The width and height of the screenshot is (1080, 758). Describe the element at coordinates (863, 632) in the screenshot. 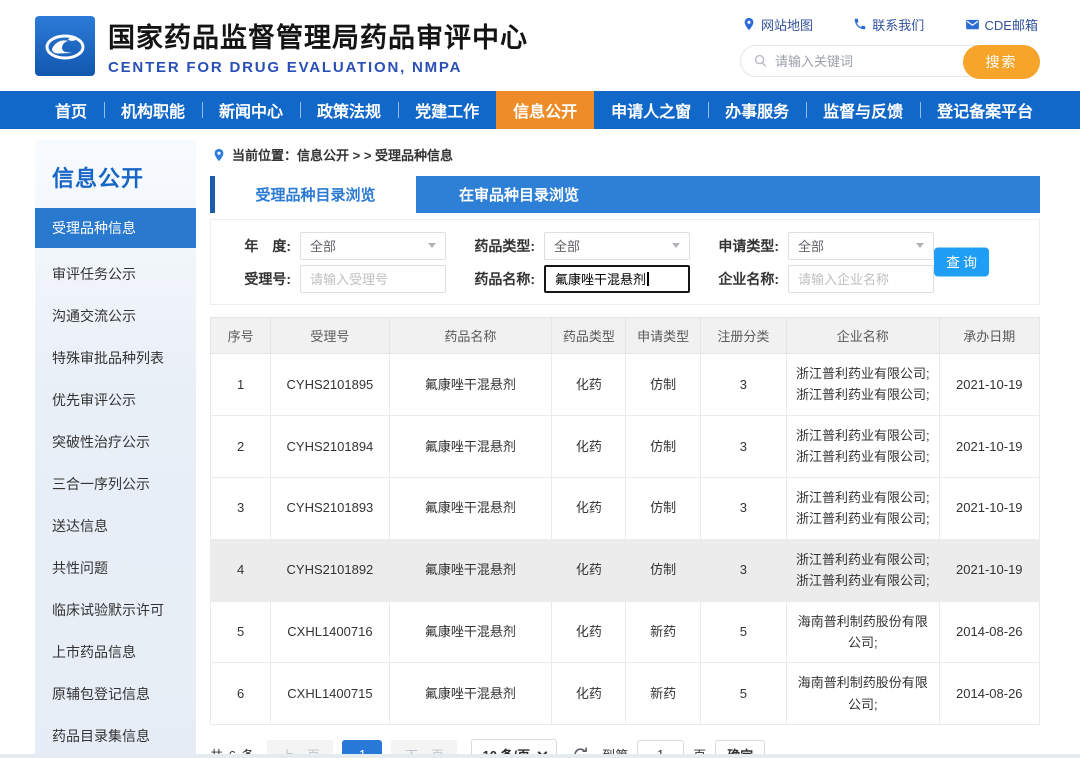

I see `table-cell: 海南普利制药股份有限公司;` at that location.